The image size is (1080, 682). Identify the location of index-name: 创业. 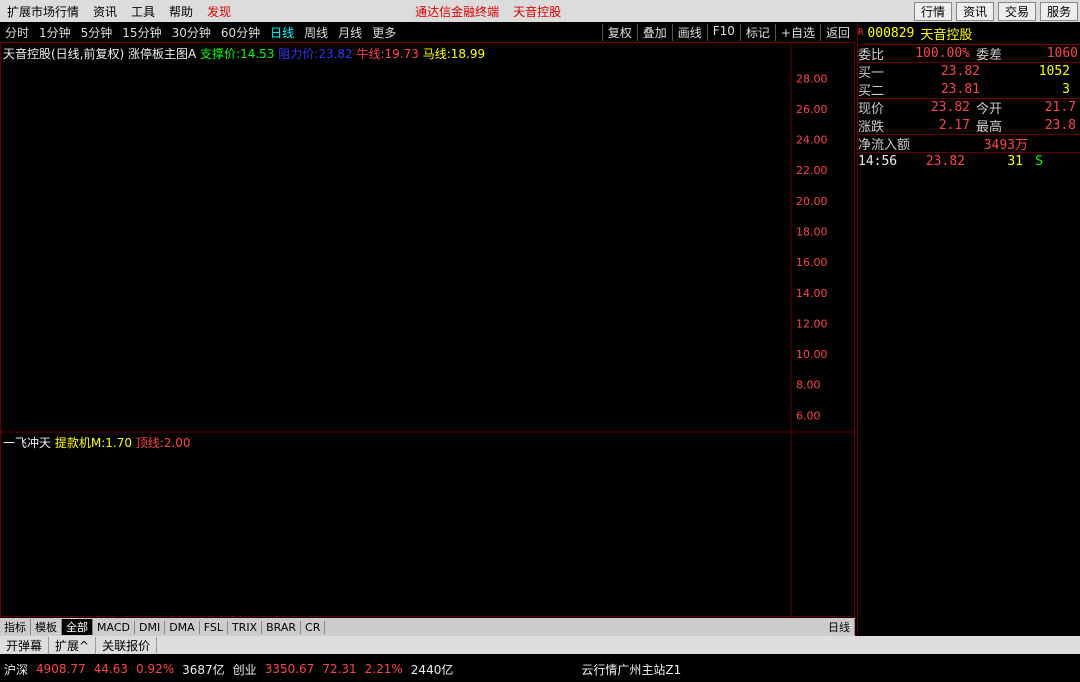
(244, 669).